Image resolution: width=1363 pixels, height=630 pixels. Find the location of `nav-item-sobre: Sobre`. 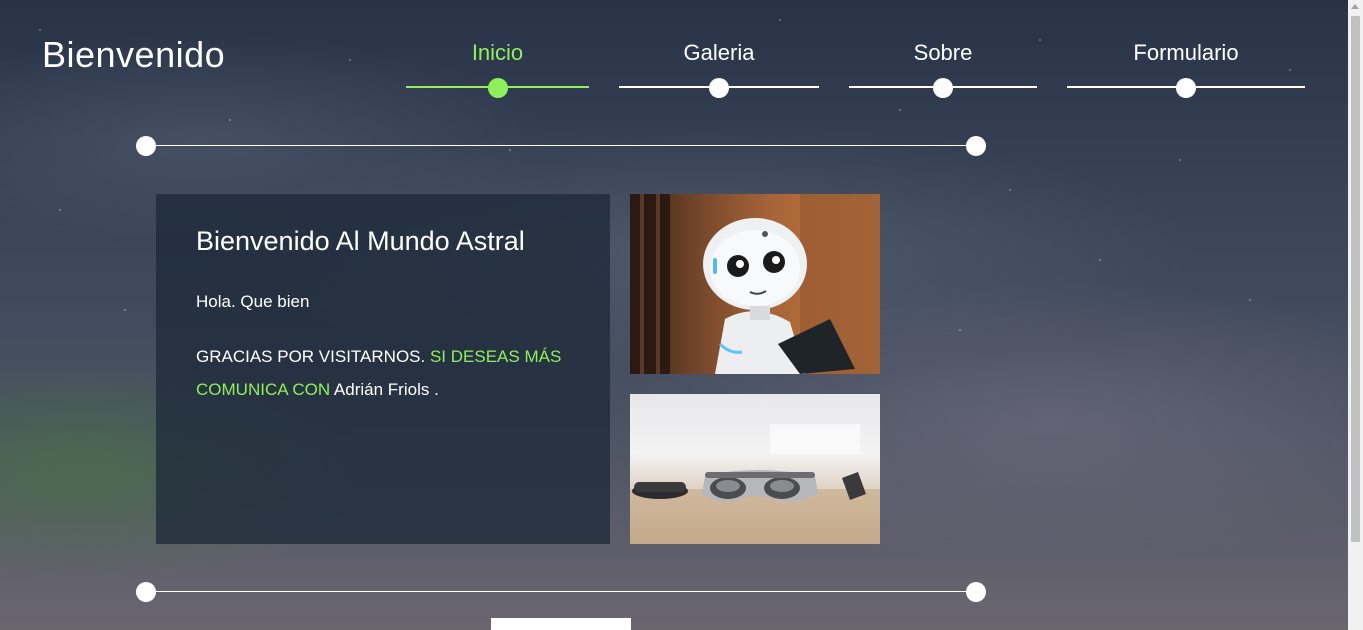

nav-item-sobre: Sobre is located at coordinates (943, 70).